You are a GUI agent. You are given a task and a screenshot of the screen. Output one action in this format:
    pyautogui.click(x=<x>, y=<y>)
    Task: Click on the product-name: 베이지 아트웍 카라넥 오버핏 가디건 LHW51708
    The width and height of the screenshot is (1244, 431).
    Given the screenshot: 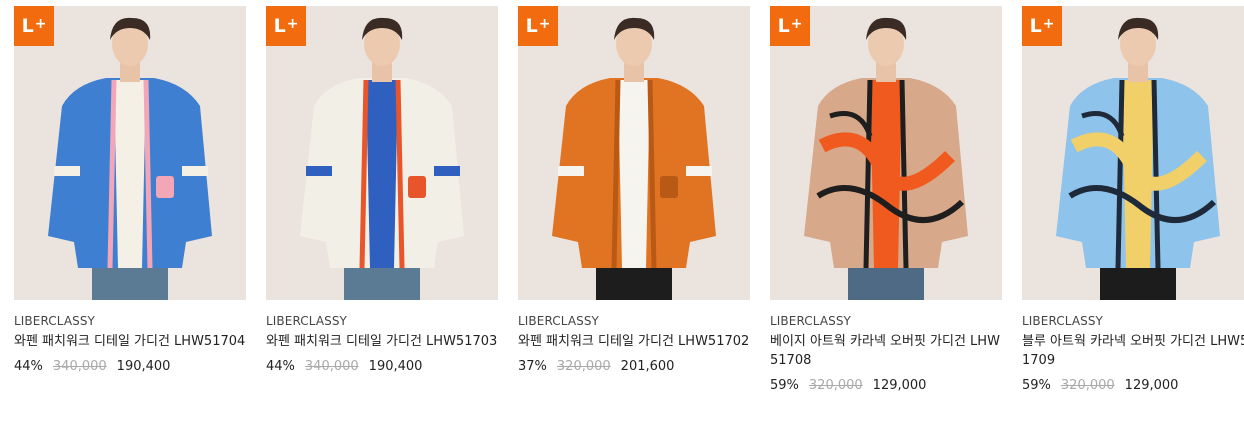 What is the action you would take?
    pyautogui.click(x=886, y=351)
    